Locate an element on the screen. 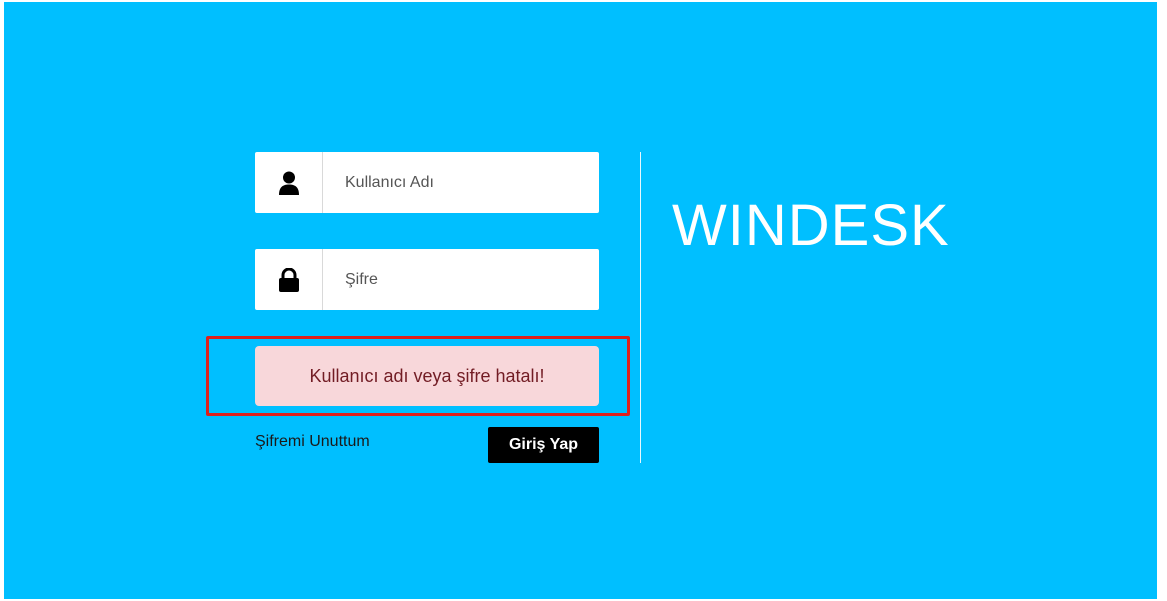  password-icon-cell is located at coordinates (289, 279).